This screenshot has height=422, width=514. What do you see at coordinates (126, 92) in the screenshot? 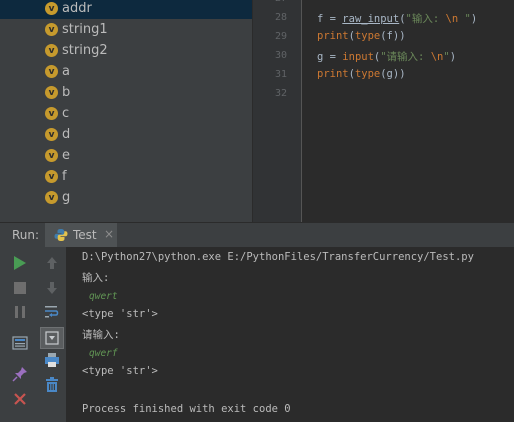
I see `structure-item-b: v b` at bounding box center [126, 92].